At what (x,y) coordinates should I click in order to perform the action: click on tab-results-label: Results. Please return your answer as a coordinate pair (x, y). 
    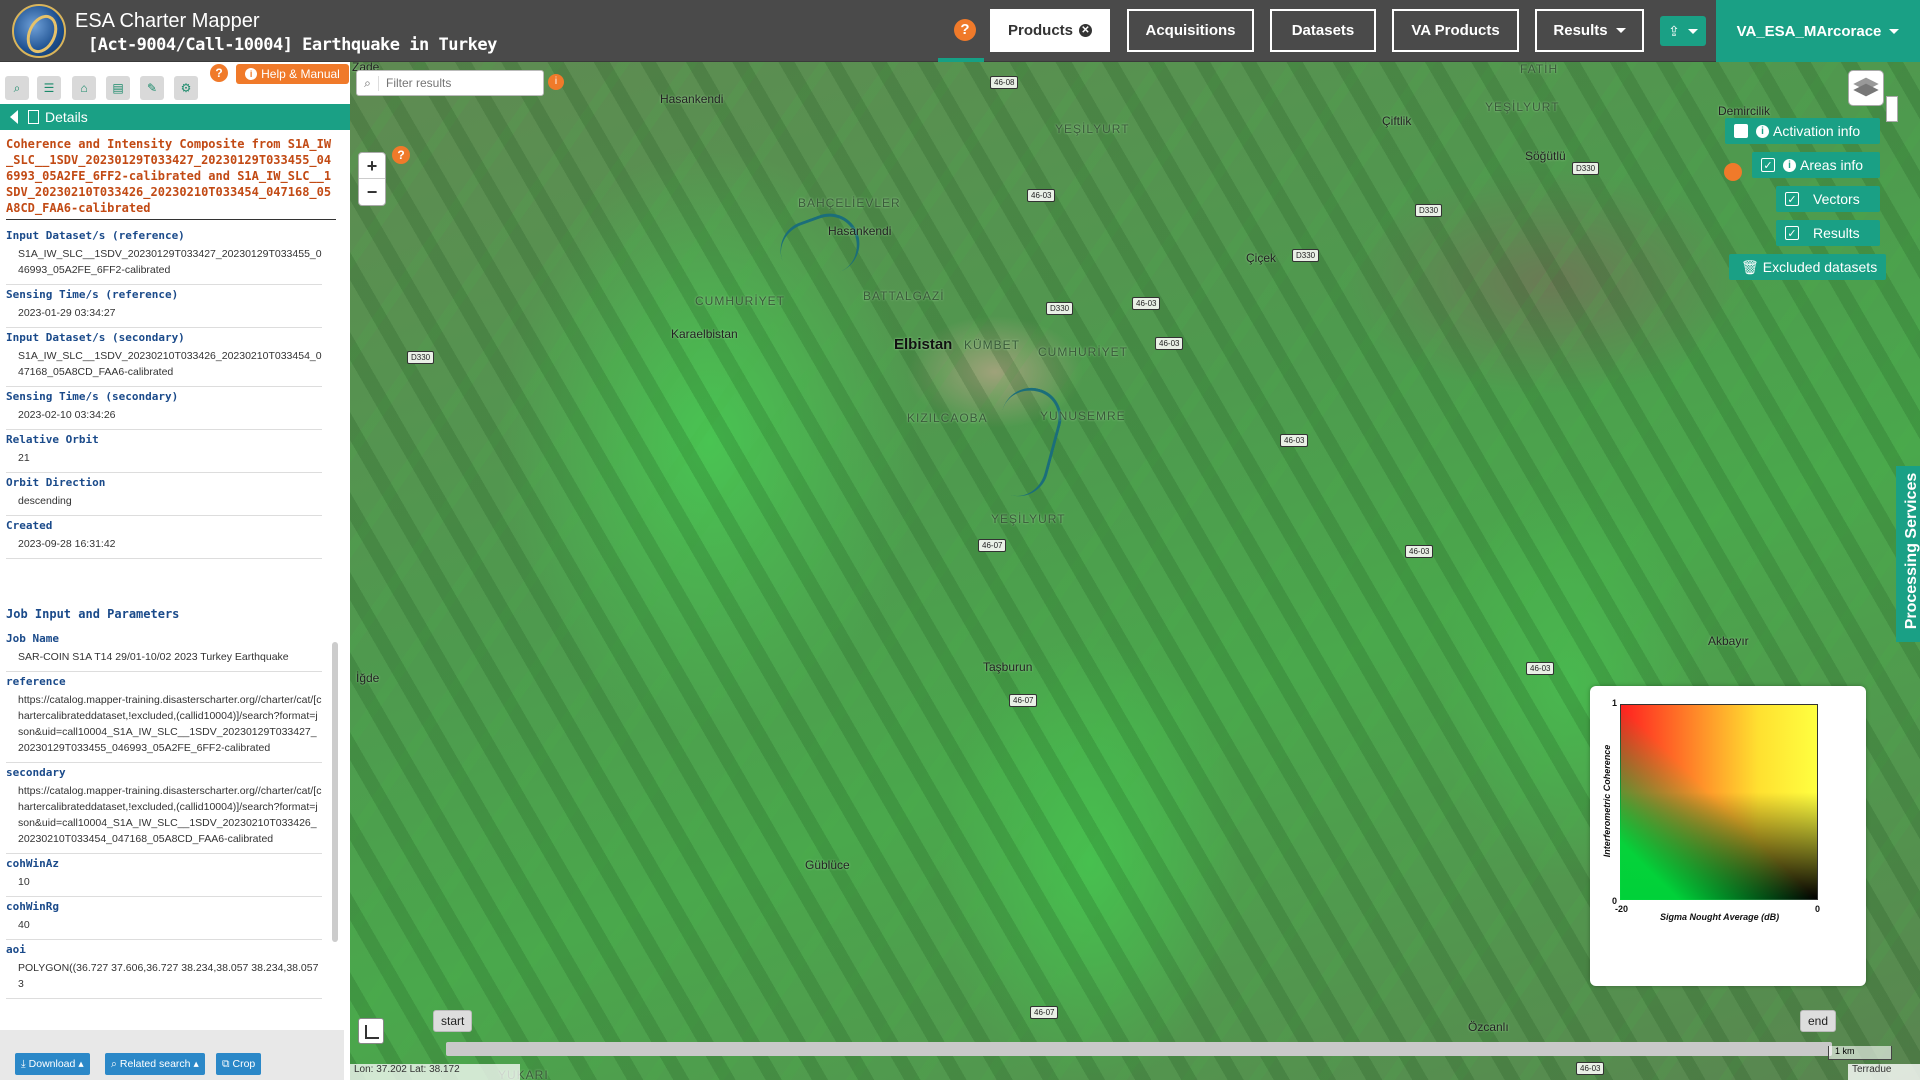
    Looking at the image, I should click on (1580, 30).